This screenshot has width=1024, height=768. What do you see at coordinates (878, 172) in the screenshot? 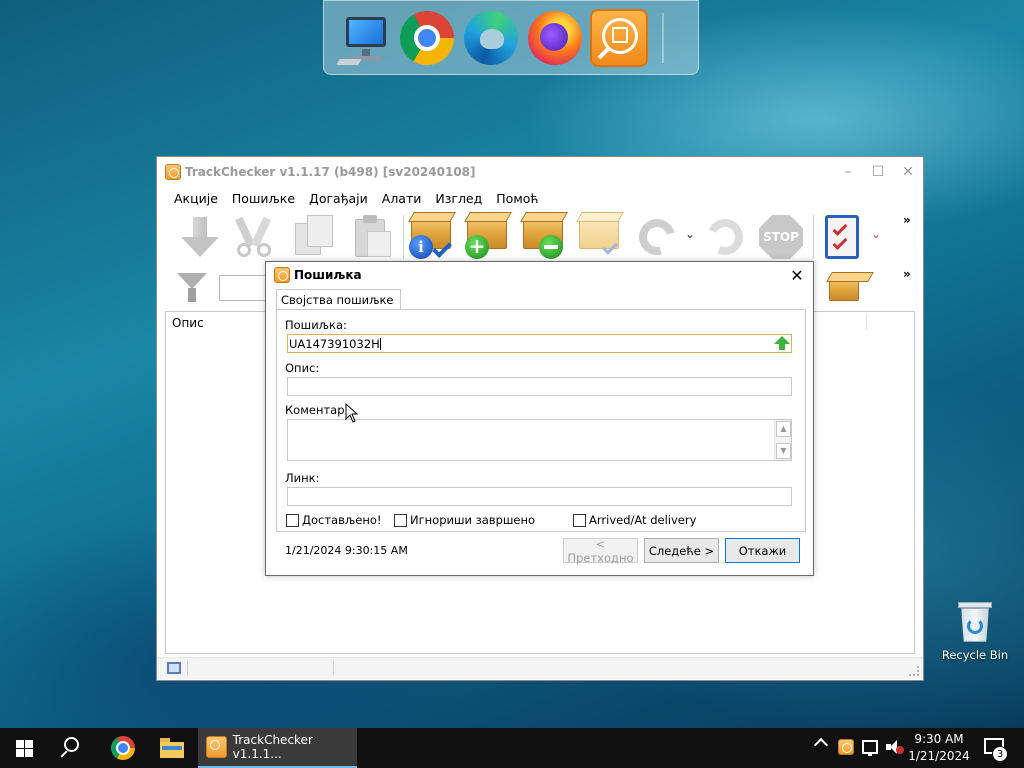
I see `maximize-button: ☐` at bounding box center [878, 172].